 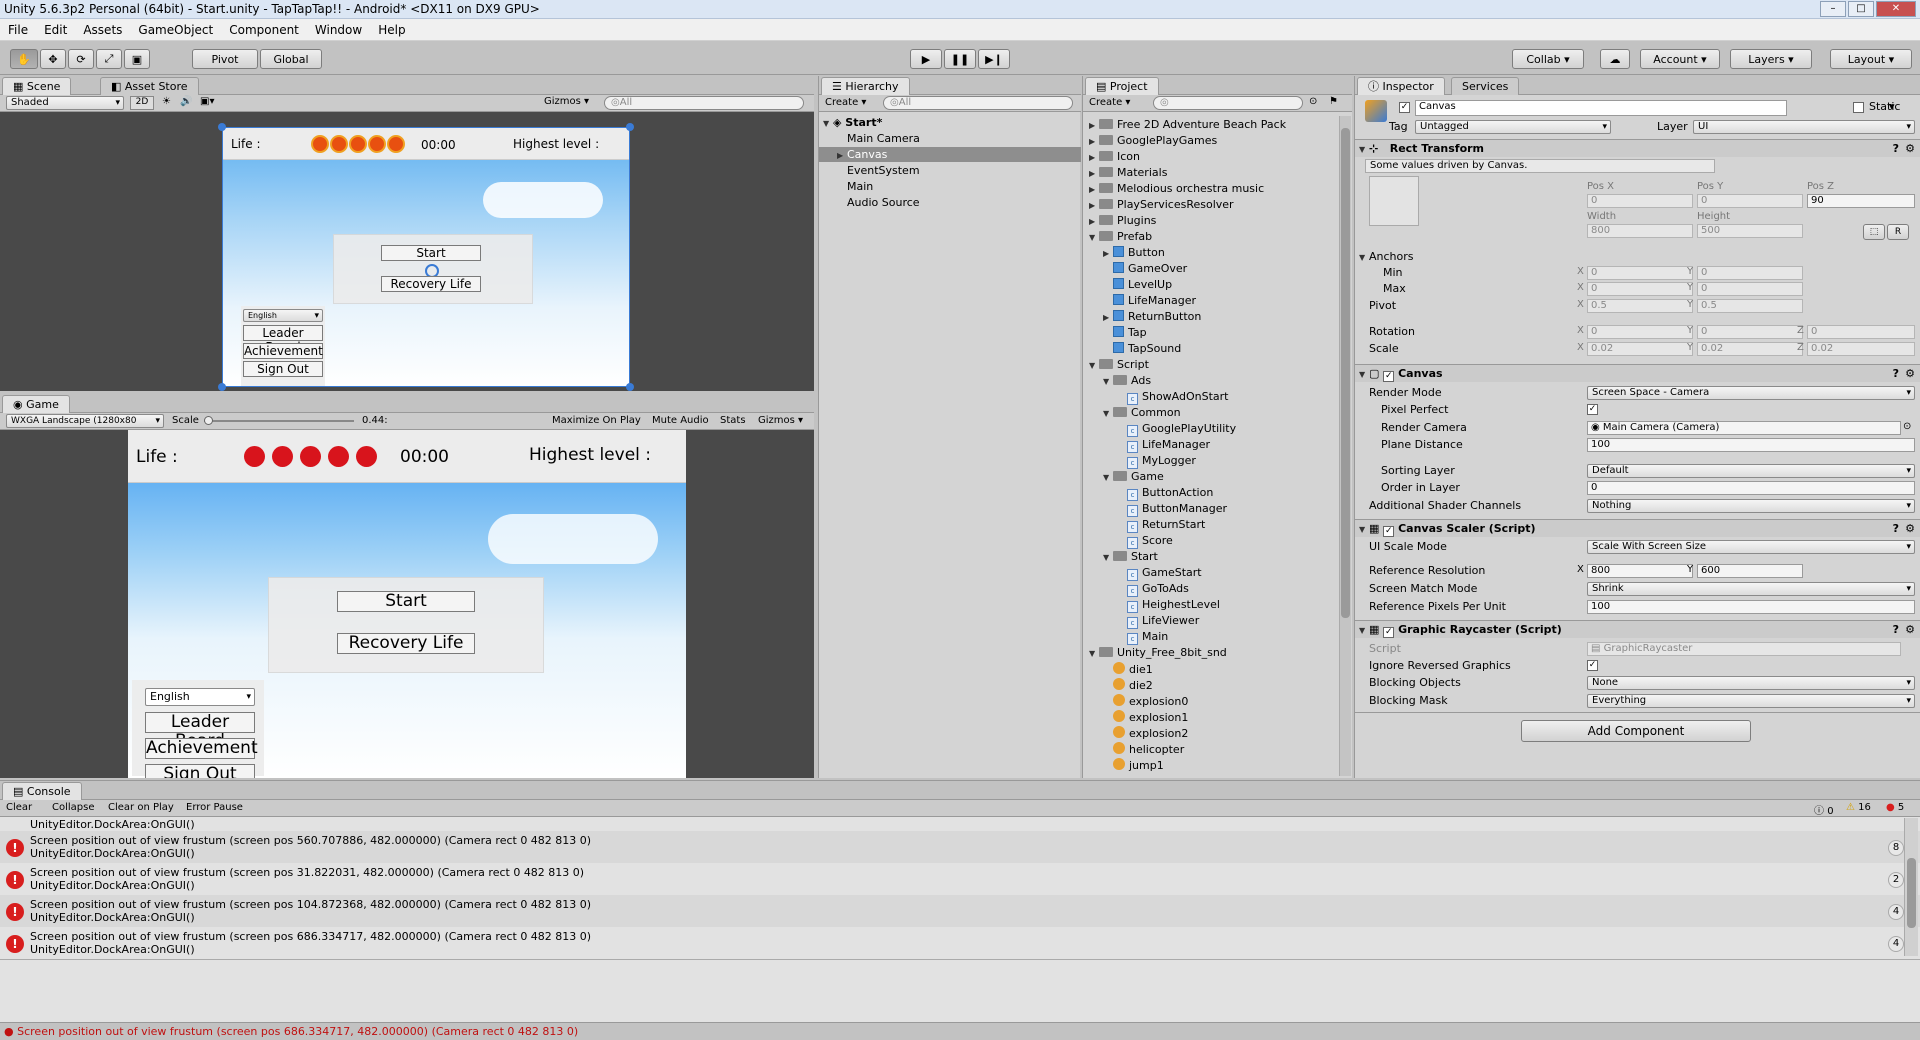 What do you see at coordinates (1145, 541) in the screenshot?
I see `project-item-script: c Score` at bounding box center [1145, 541].